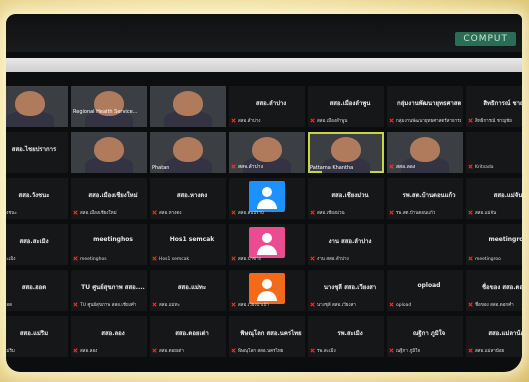 The width and height of the screenshot is (529, 382). What do you see at coordinates (34, 333) in the screenshot?
I see `participant-name: สสอ.แม่ริม` at bounding box center [34, 333].